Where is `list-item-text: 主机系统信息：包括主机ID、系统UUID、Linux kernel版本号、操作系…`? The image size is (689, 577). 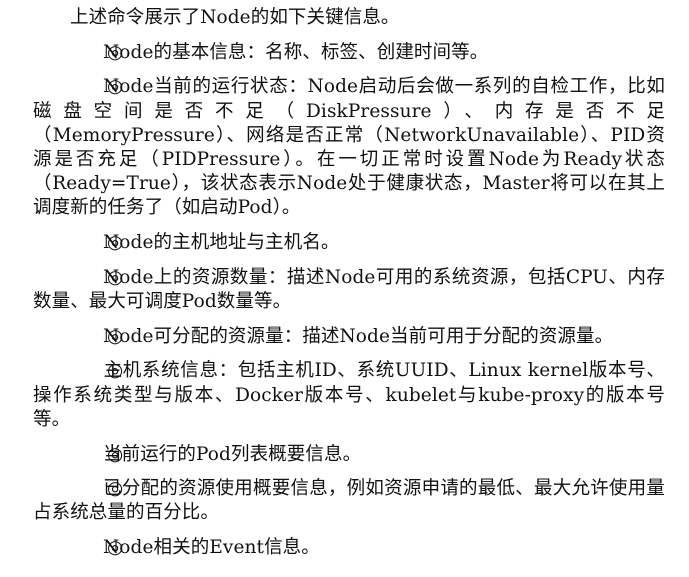 list-item-text: 主机系统信息：包括主机ID、系统UUID、Linux kernel版本号、操作系… is located at coordinates (349, 395).